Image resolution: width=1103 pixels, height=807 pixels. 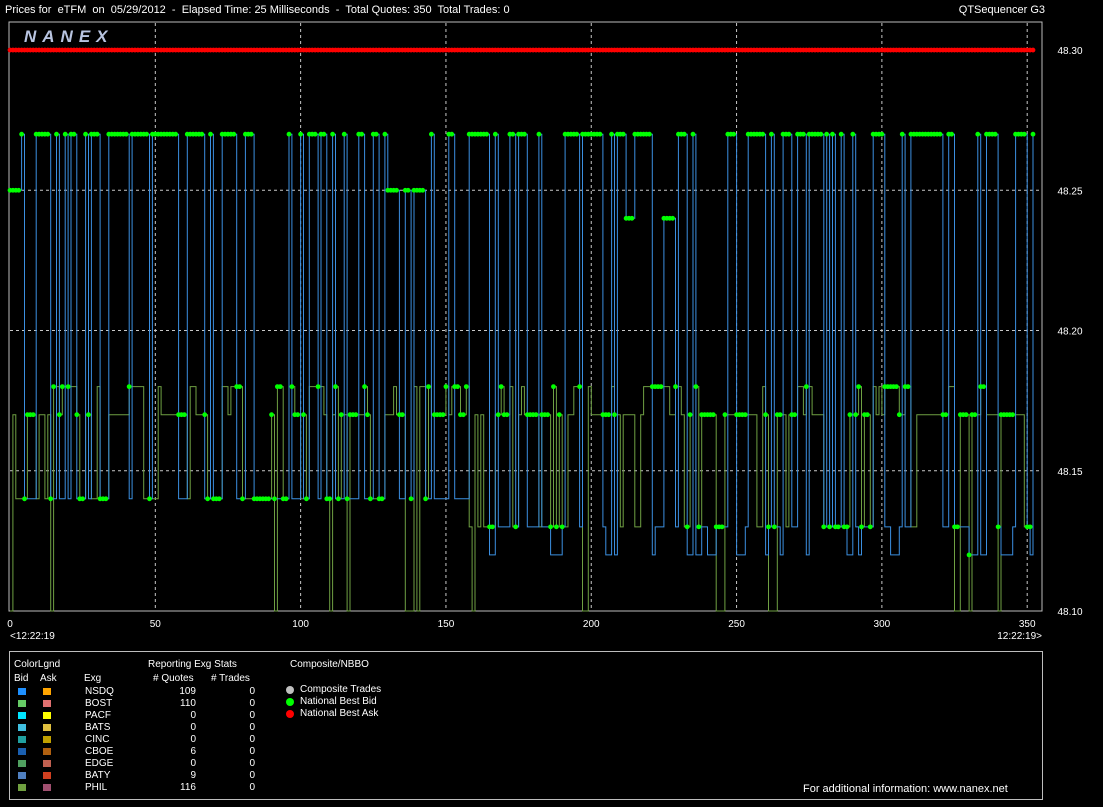 What do you see at coordinates (99, 763) in the screenshot?
I see `exchange-name: EDGE` at bounding box center [99, 763].